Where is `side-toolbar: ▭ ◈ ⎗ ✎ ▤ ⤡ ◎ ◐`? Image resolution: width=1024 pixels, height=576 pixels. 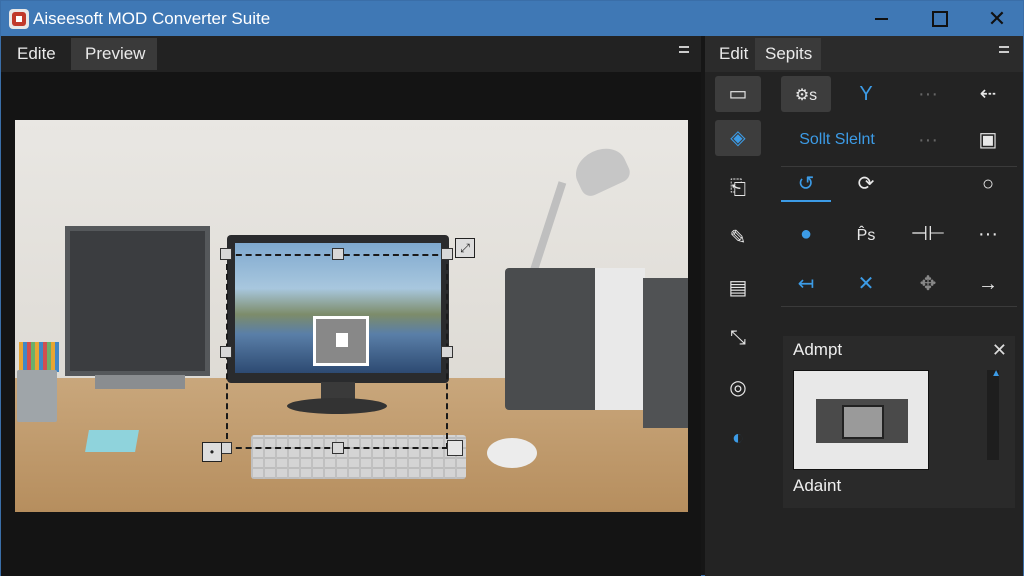 side-toolbar: ▭ ◈ ⎗ ✎ ▤ ⤡ ◎ ◐ is located at coordinates (739, 274).